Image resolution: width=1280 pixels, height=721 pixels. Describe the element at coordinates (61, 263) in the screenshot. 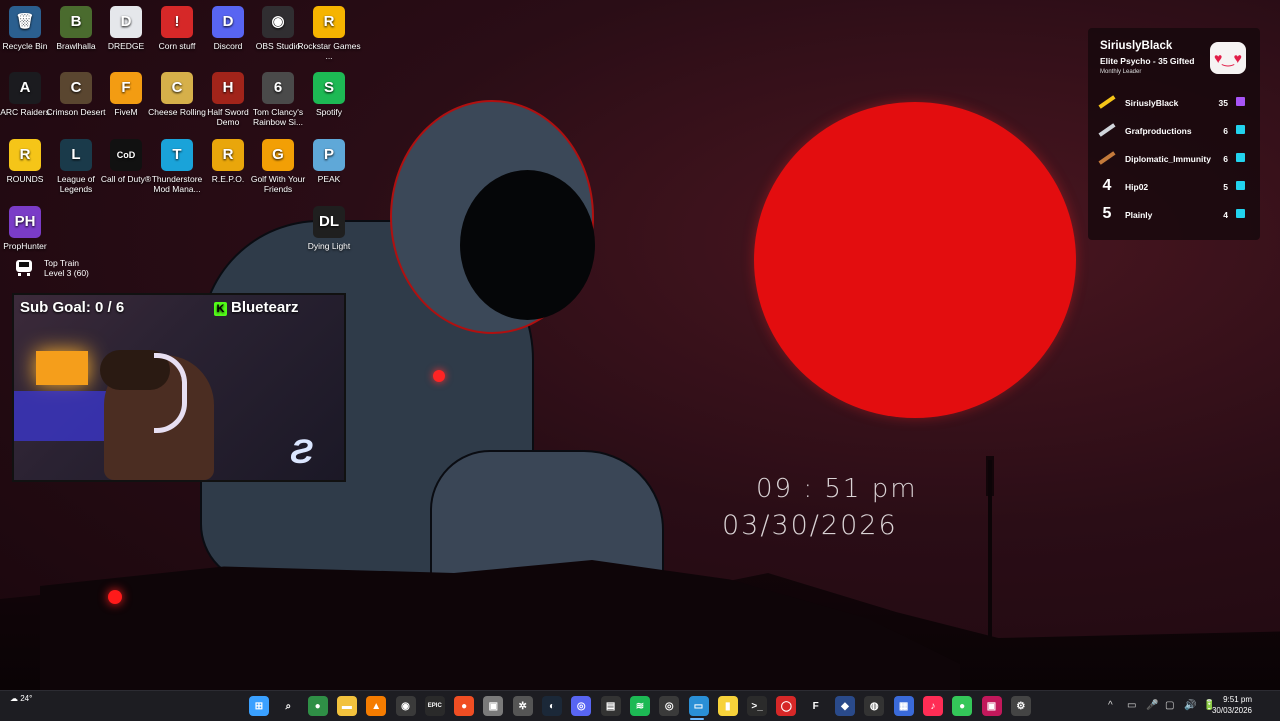

I see `top-train-title: Top Train` at that location.